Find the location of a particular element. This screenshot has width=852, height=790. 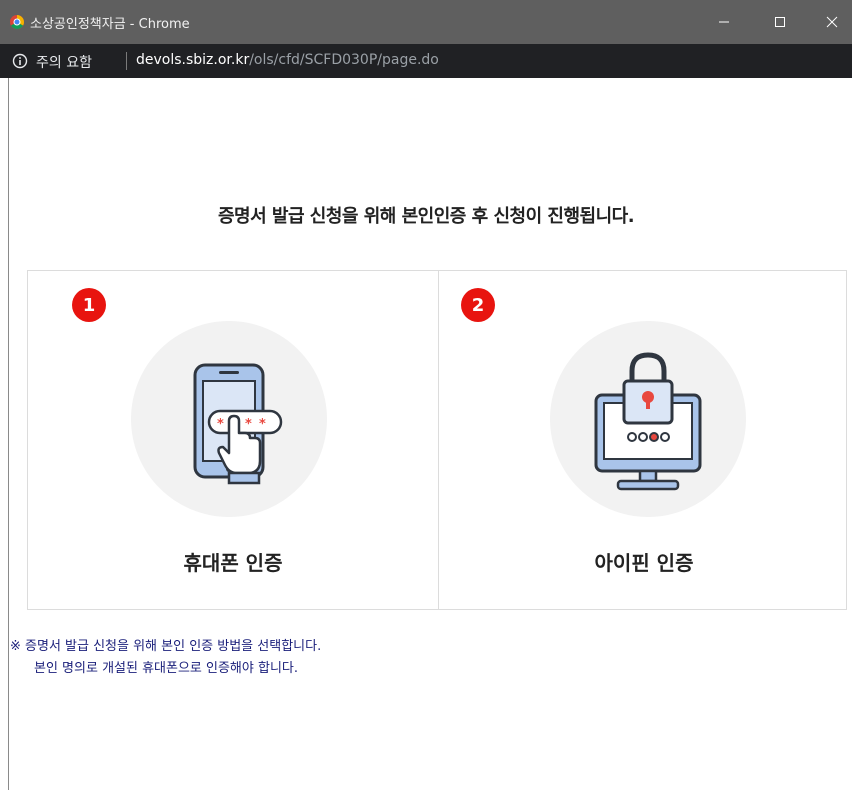

maximize-button is located at coordinates (780, 22).